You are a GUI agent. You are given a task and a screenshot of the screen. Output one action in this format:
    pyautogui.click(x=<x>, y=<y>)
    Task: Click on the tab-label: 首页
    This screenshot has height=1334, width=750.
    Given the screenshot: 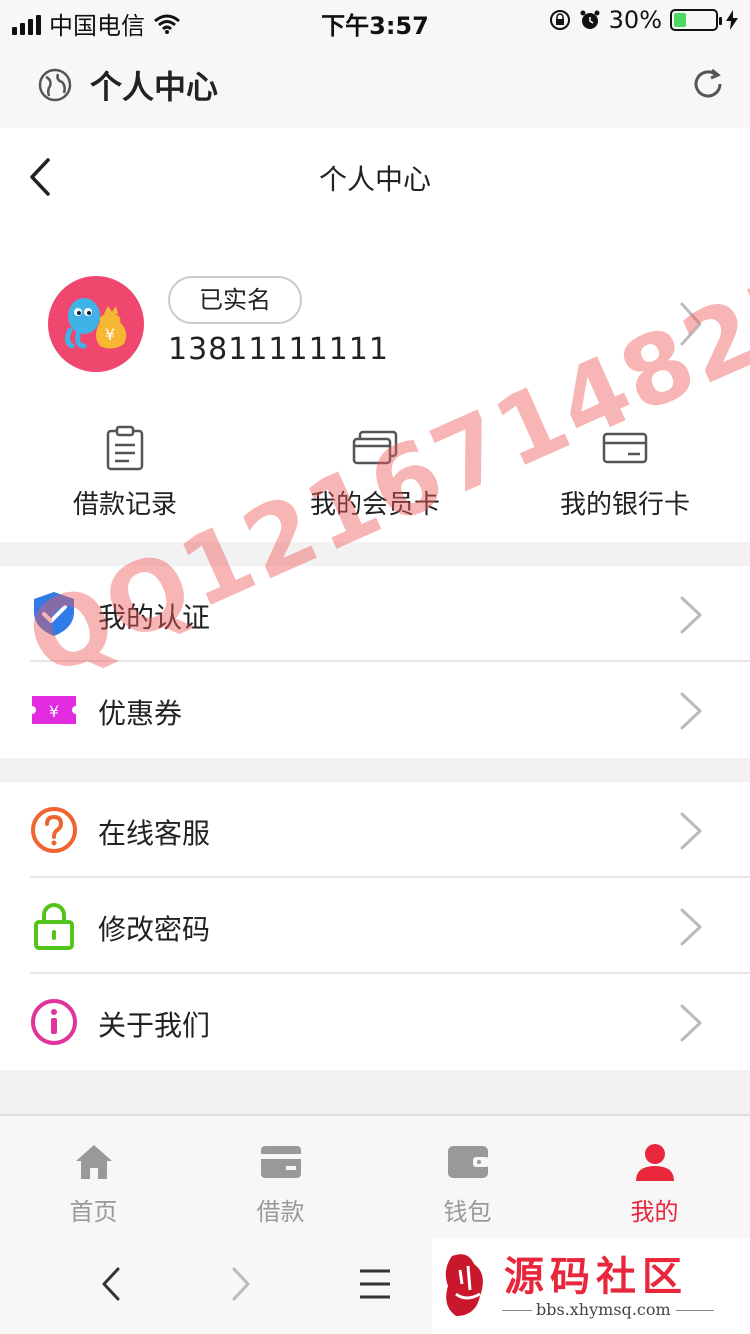 What is the action you would take?
    pyautogui.click(x=93, y=1212)
    